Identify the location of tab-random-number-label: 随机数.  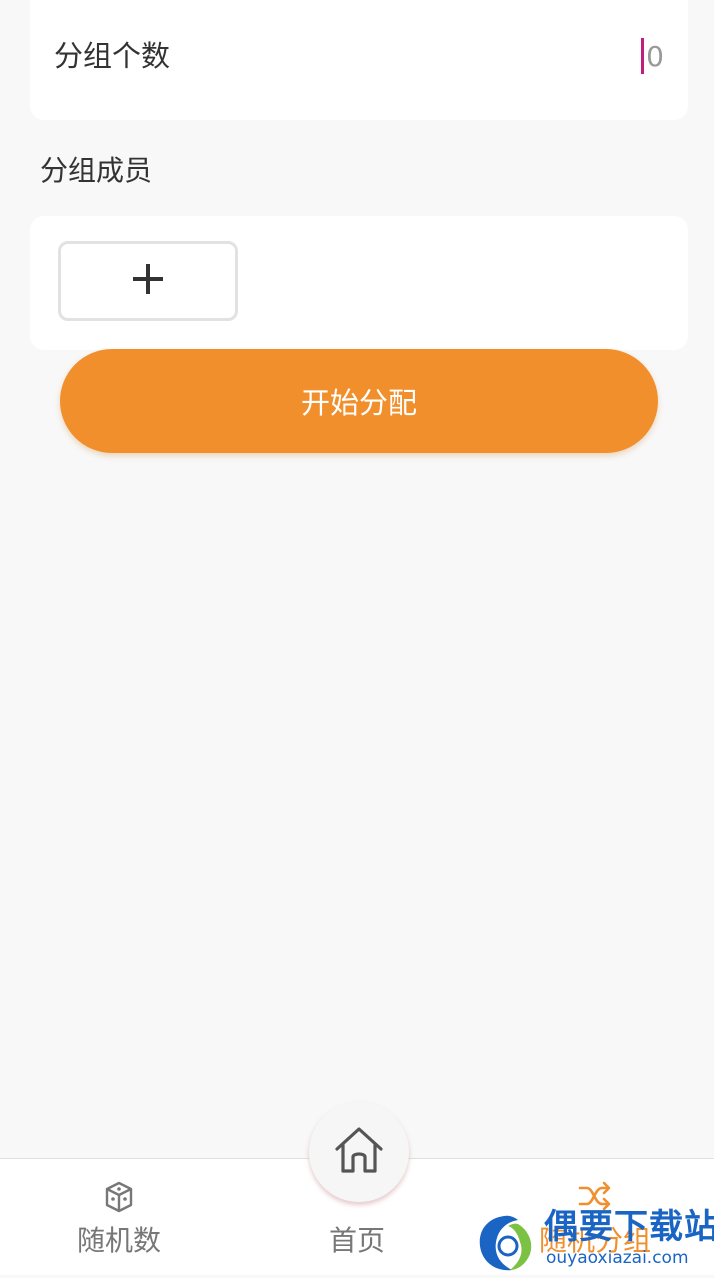
(118, 1240).